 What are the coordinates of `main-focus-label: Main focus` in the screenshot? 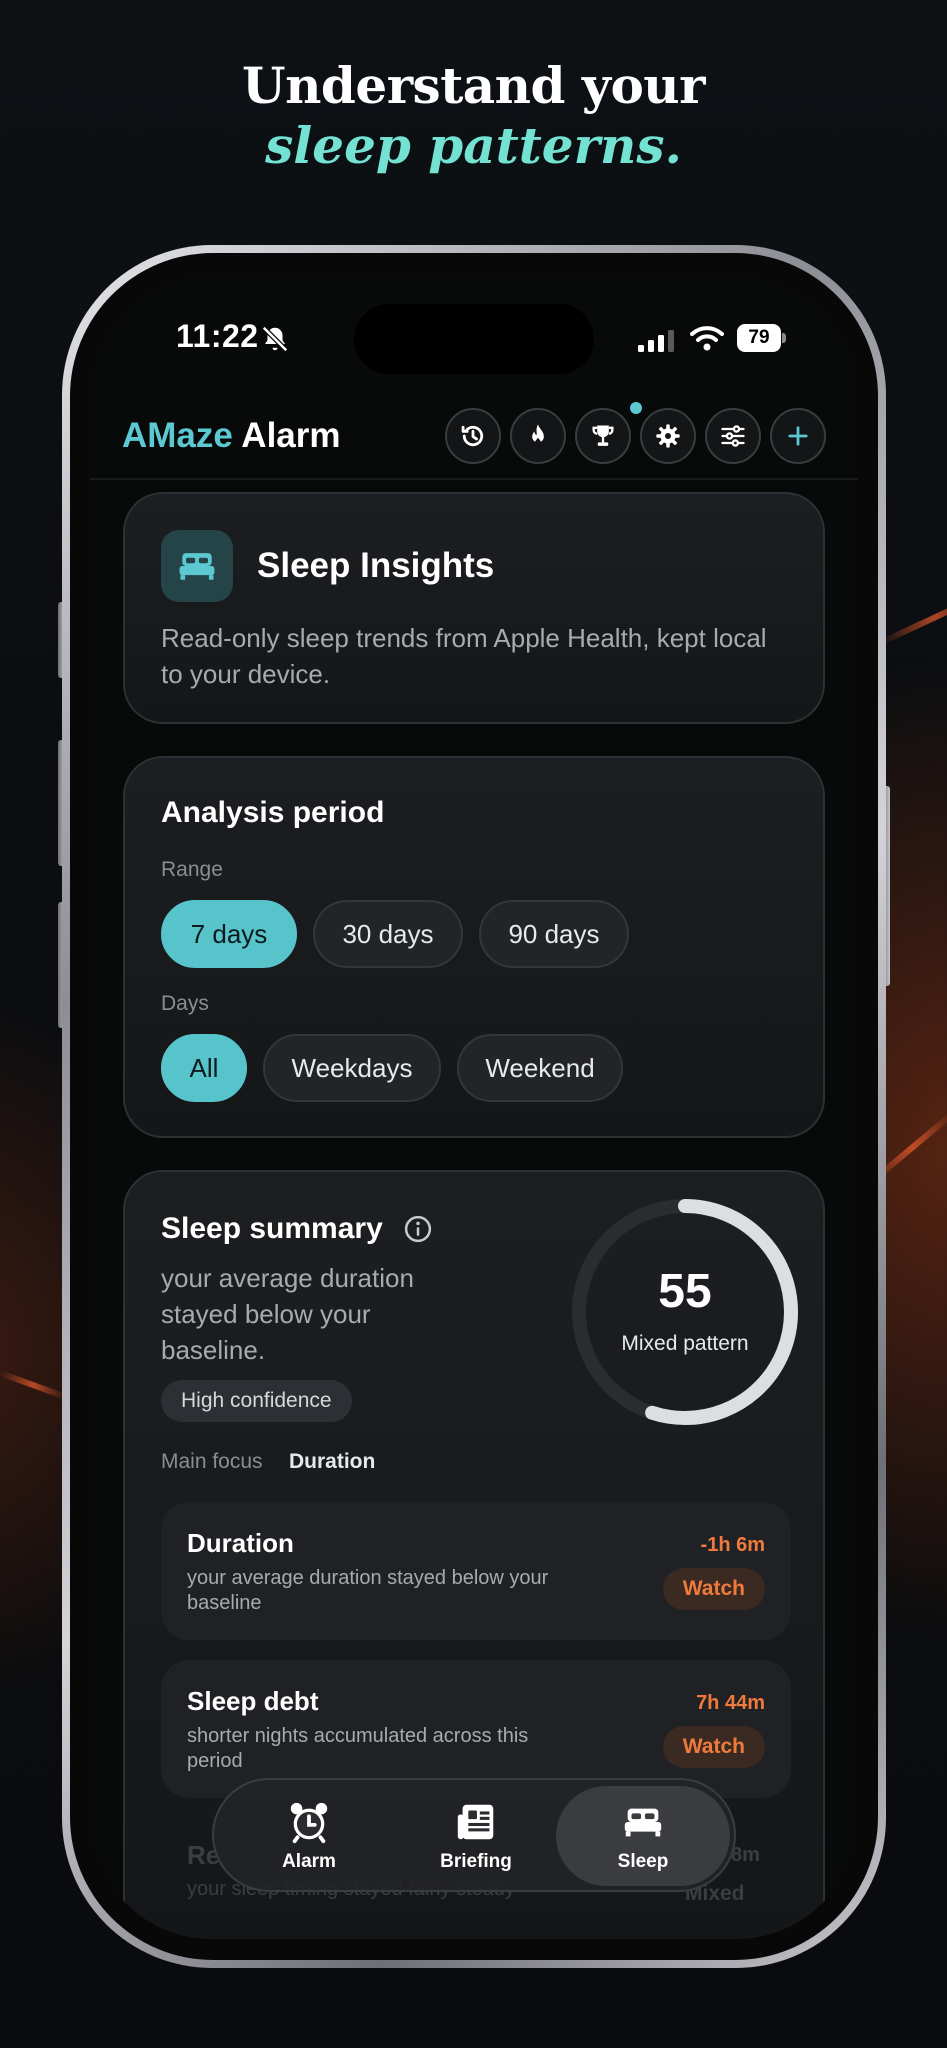 It's located at (212, 1461).